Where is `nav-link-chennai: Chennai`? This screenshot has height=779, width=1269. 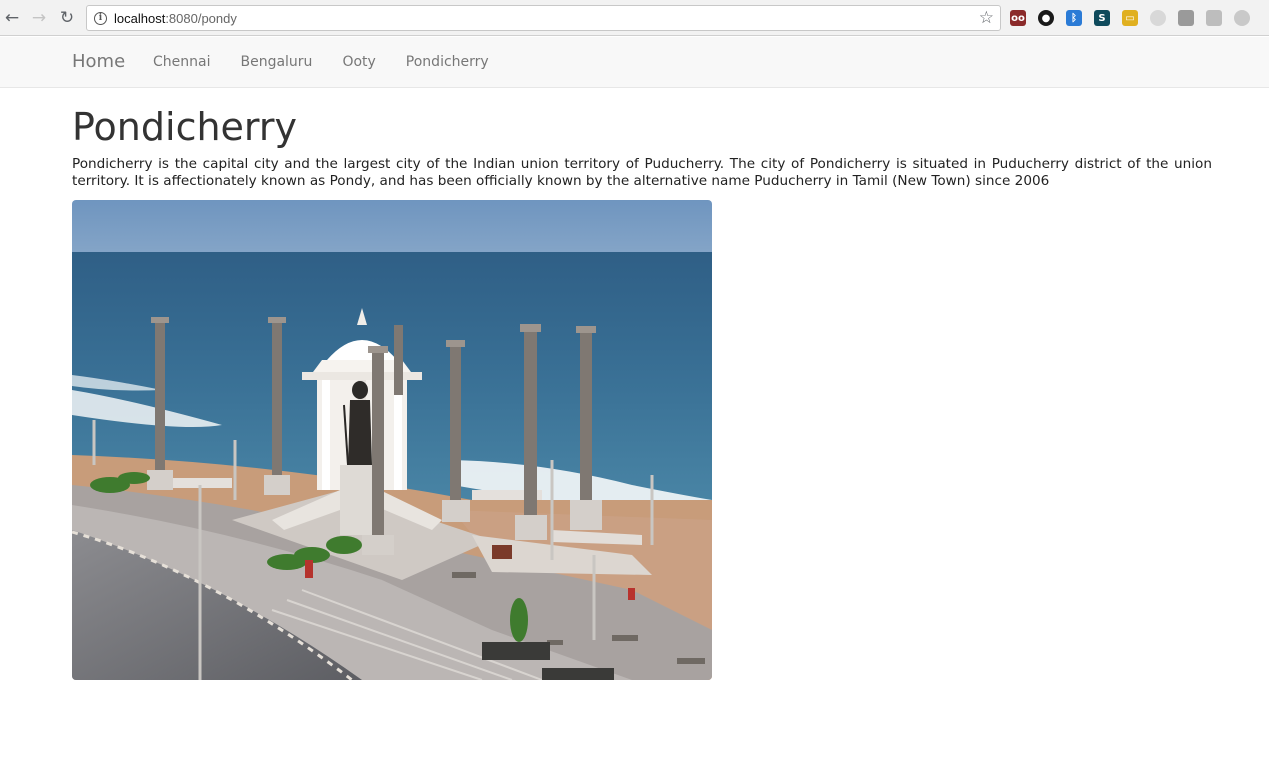
nav-link-chennai: Chennai is located at coordinates (181, 62).